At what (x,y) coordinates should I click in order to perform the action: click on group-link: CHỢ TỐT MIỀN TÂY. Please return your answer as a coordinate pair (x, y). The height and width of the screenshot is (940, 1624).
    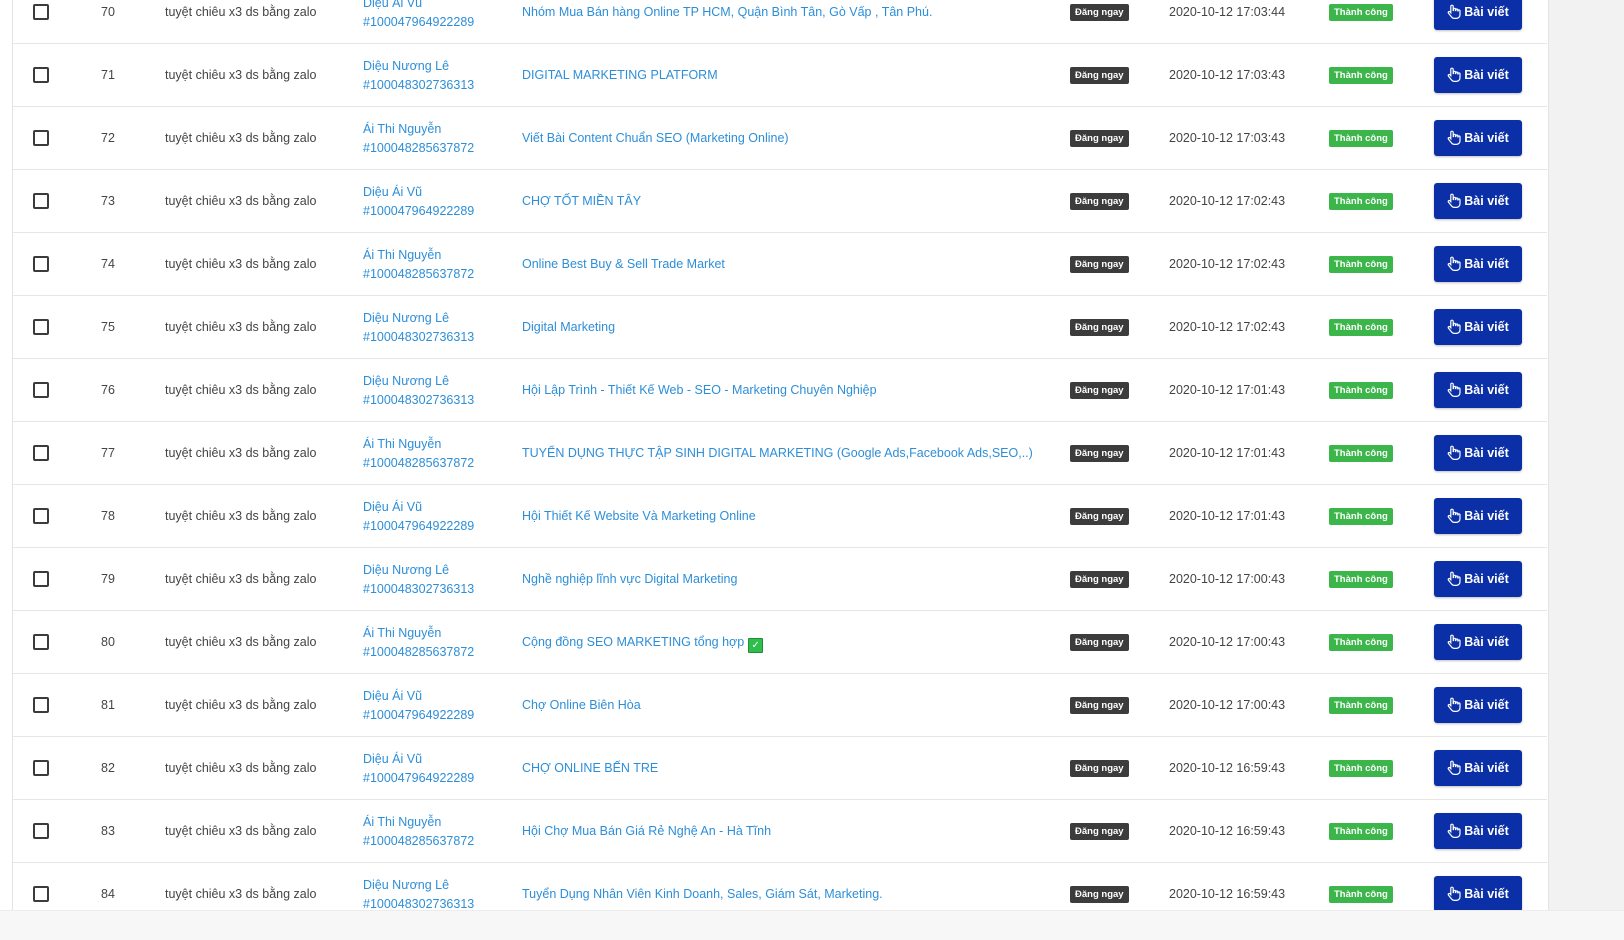
    Looking at the image, I should click on (581, 201).